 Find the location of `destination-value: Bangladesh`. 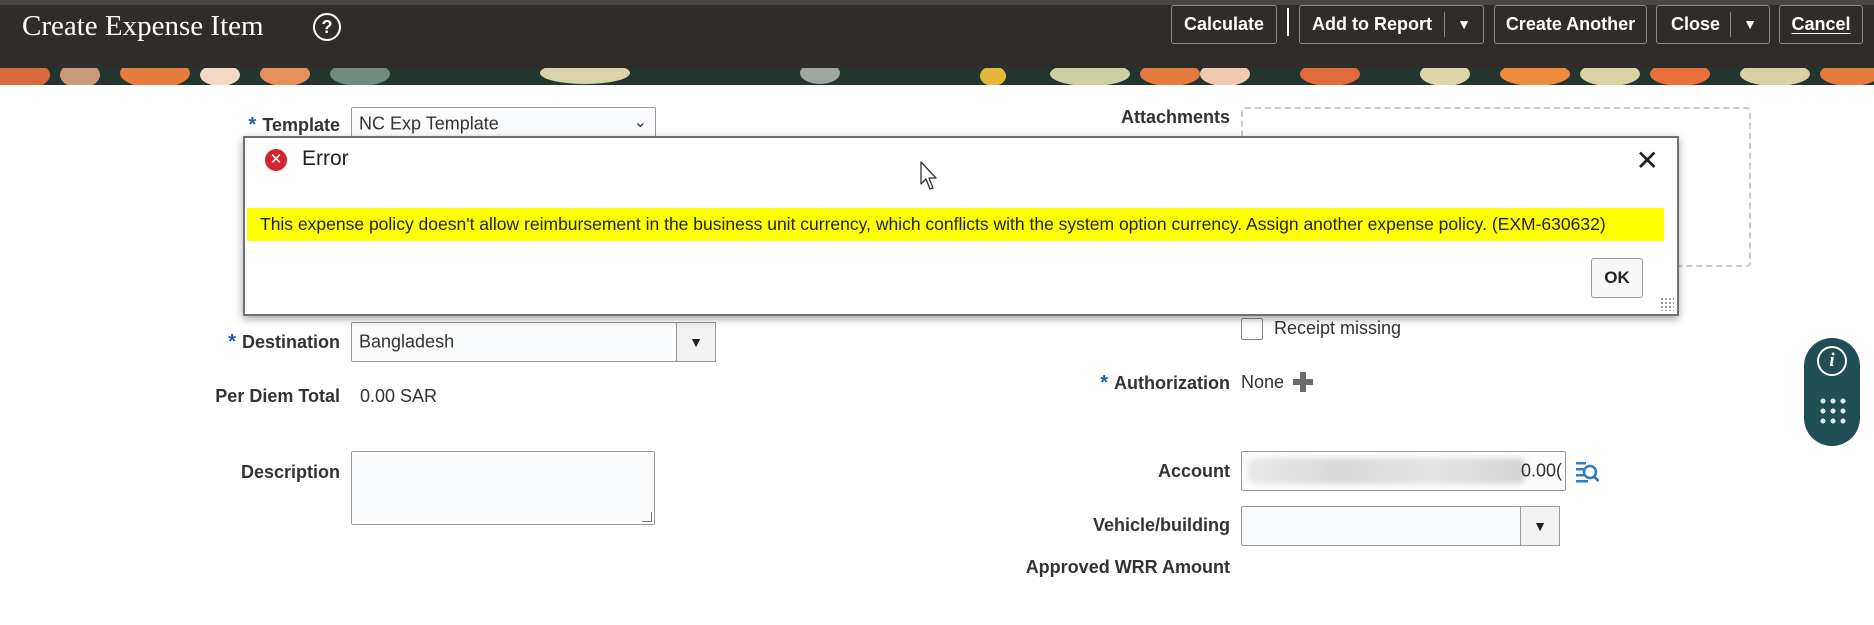

destination-value: Bangladesh is located at coordinates (407, 341).